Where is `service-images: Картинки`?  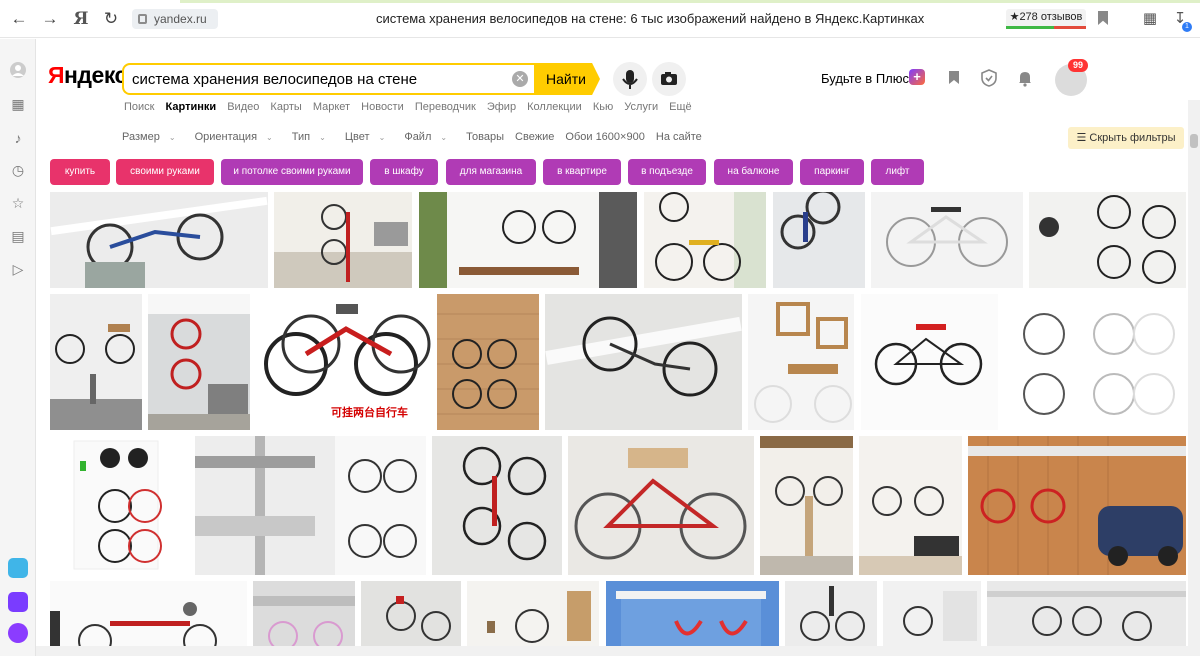 service-images: Картинки is located at coordinates (191, 107).